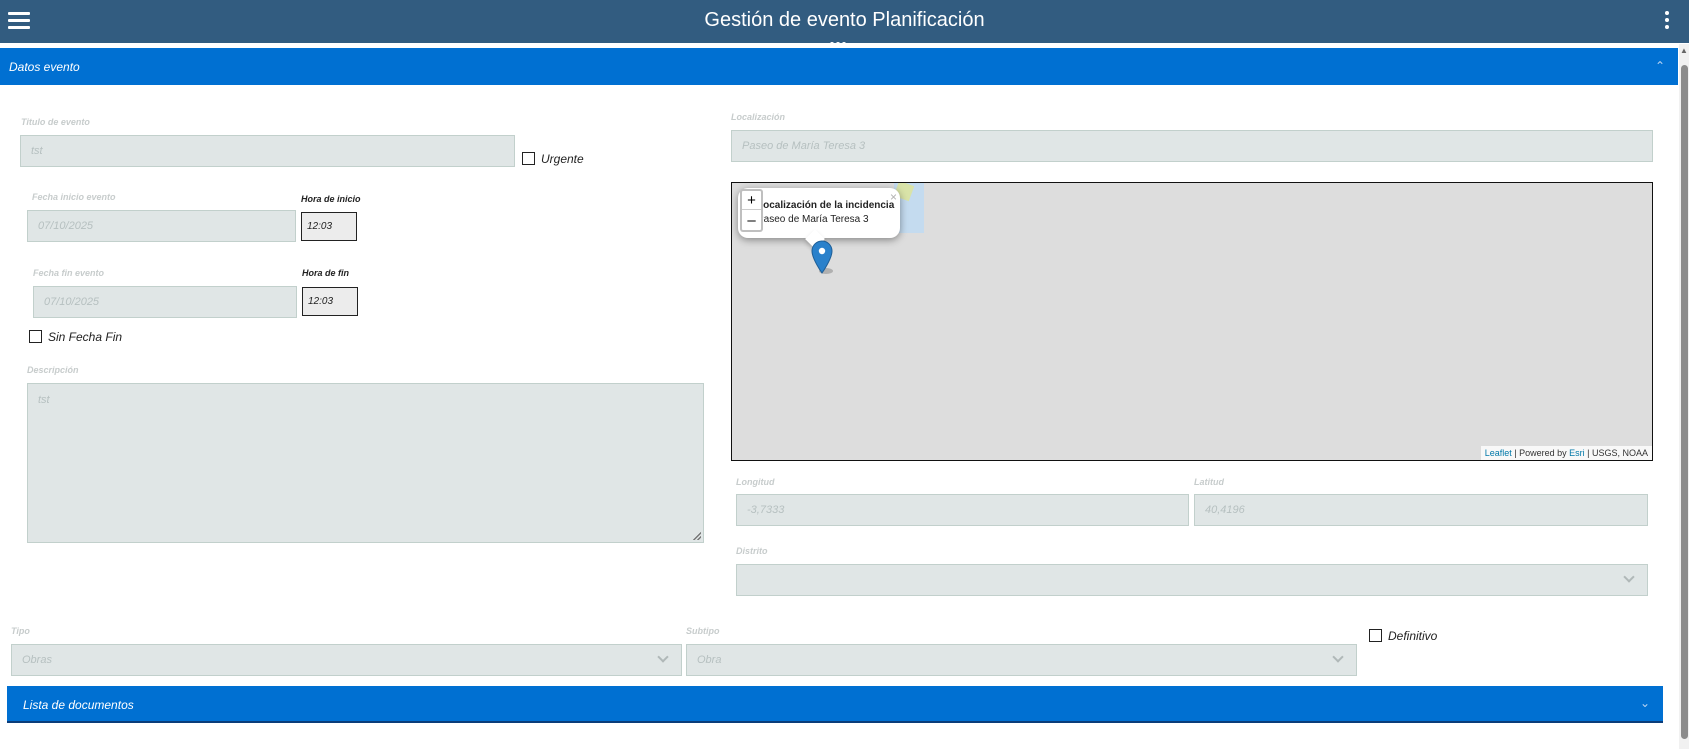 The image size is (1689, 749). What do you see at coordinates (1577, 453) in the screenshot?
I see `esri-link: Esri` at bounding box center [1577, 453].